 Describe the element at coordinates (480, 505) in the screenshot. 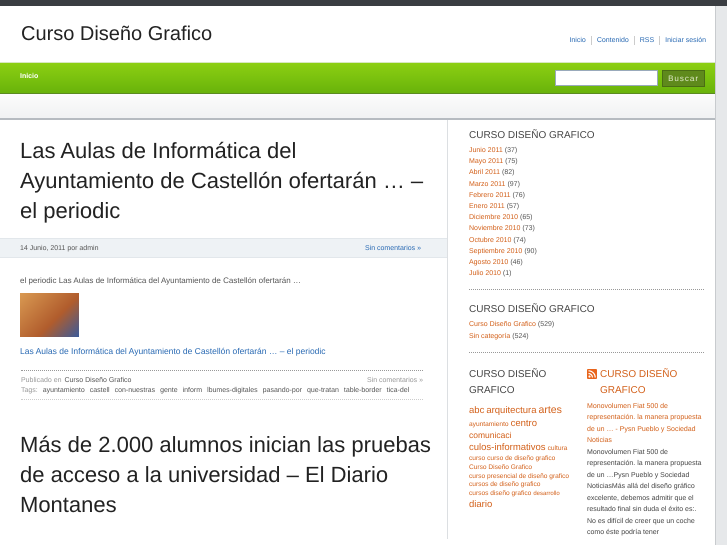

I see `tag-link: diario` at that location.